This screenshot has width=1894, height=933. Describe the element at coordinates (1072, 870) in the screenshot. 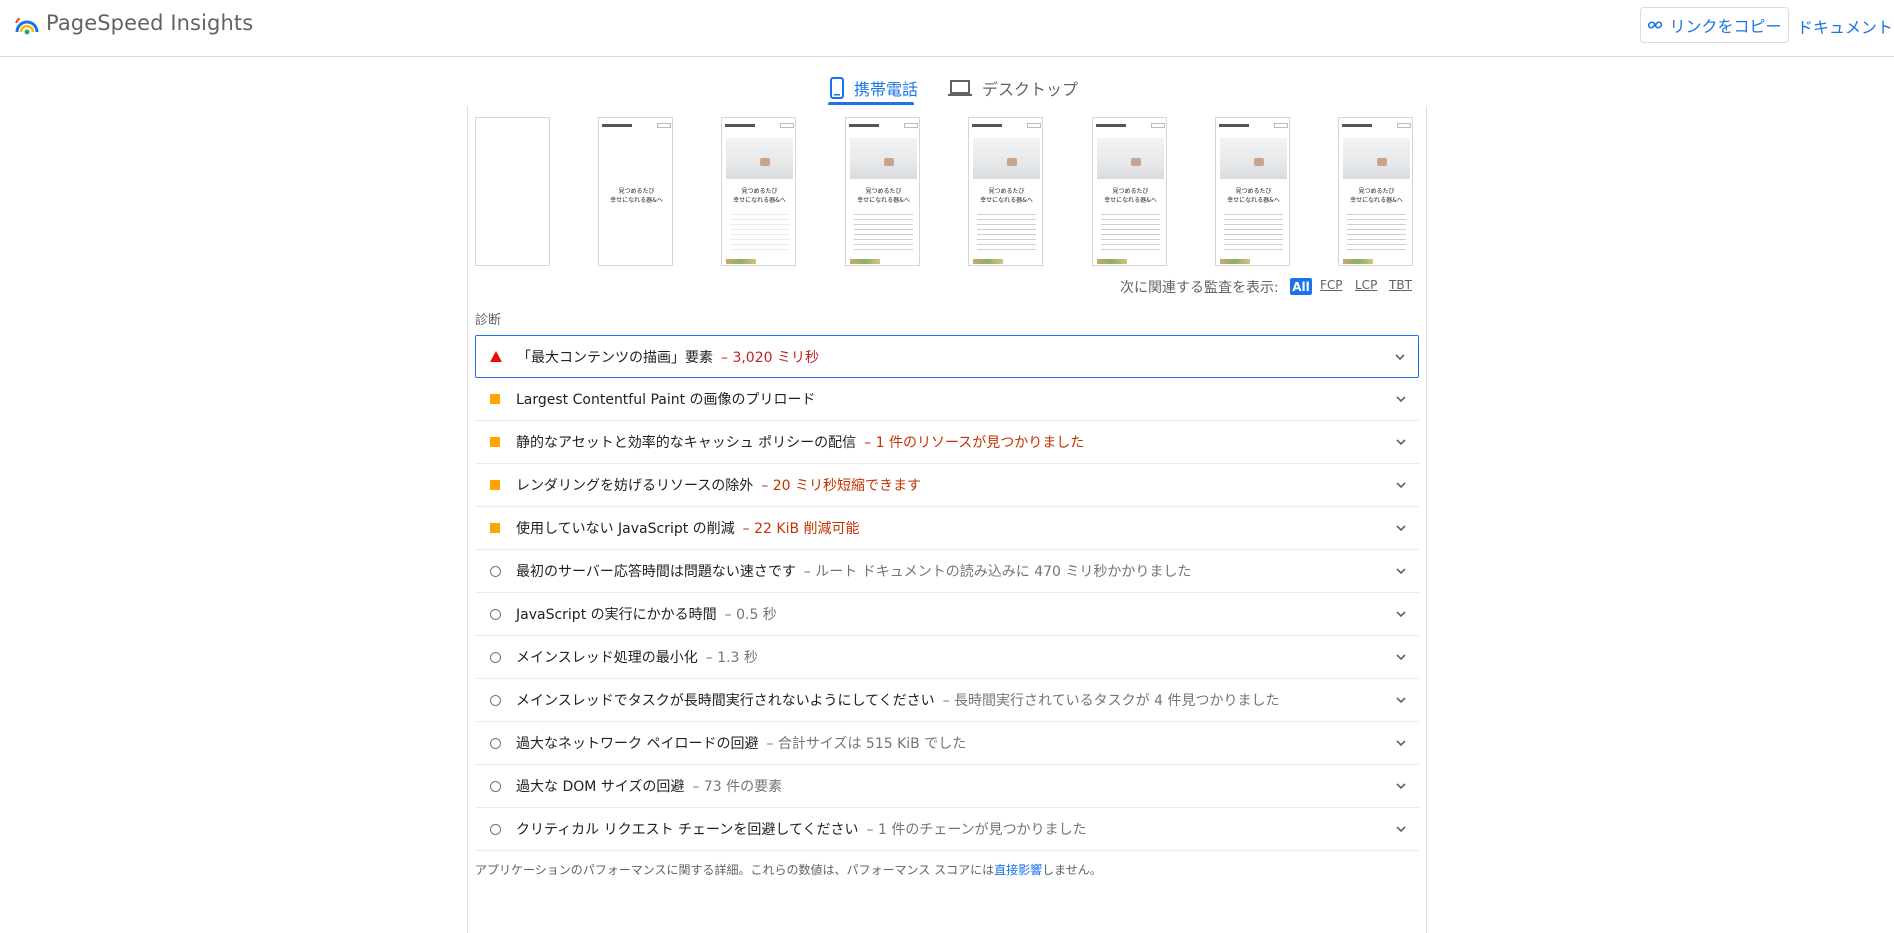

I see `footnote-text-after: しません。` at that location.